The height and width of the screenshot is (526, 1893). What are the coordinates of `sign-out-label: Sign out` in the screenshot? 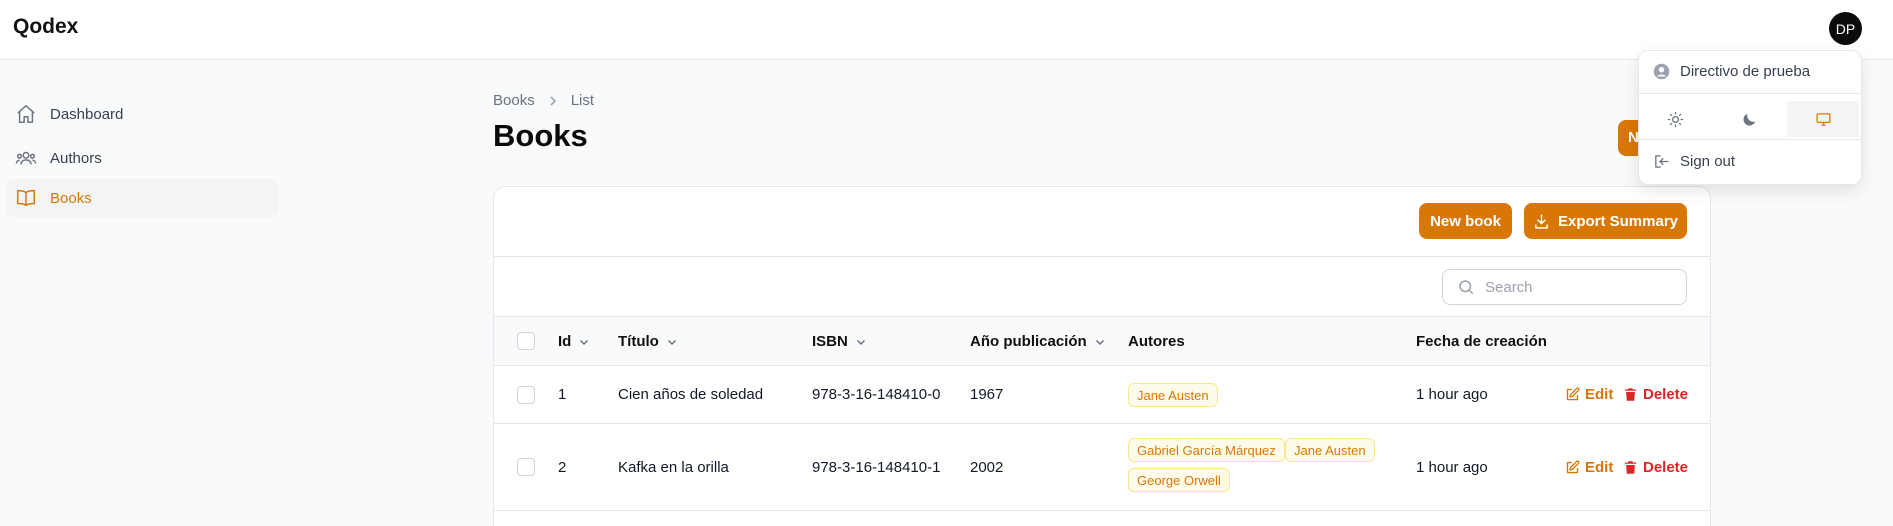 It's located at (1708, 161).